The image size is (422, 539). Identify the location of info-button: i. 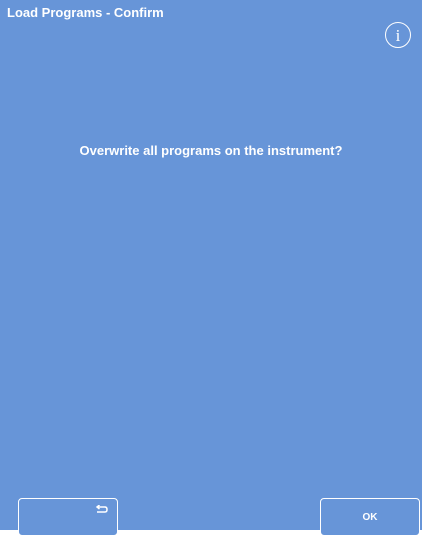
(398, 35).